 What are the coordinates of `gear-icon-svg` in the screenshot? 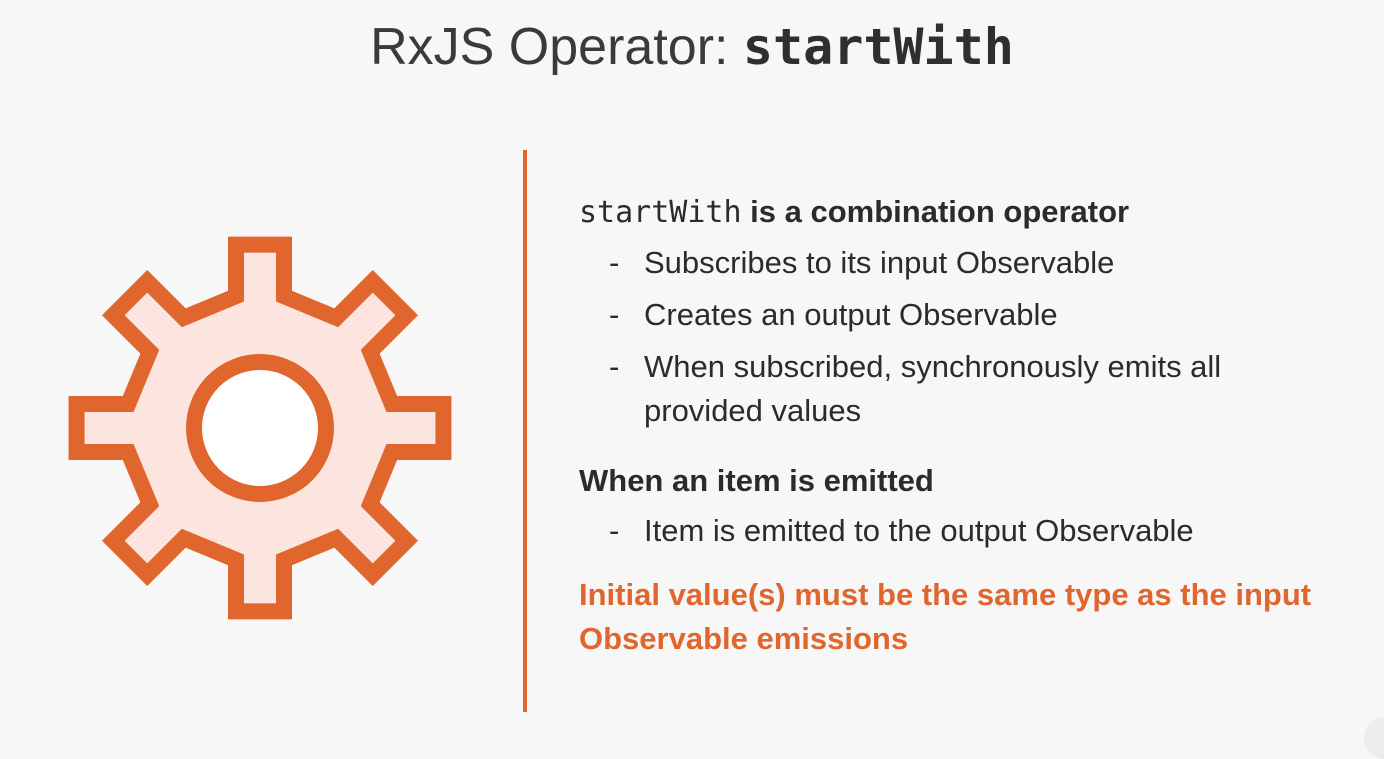 It's located at (260, 428).